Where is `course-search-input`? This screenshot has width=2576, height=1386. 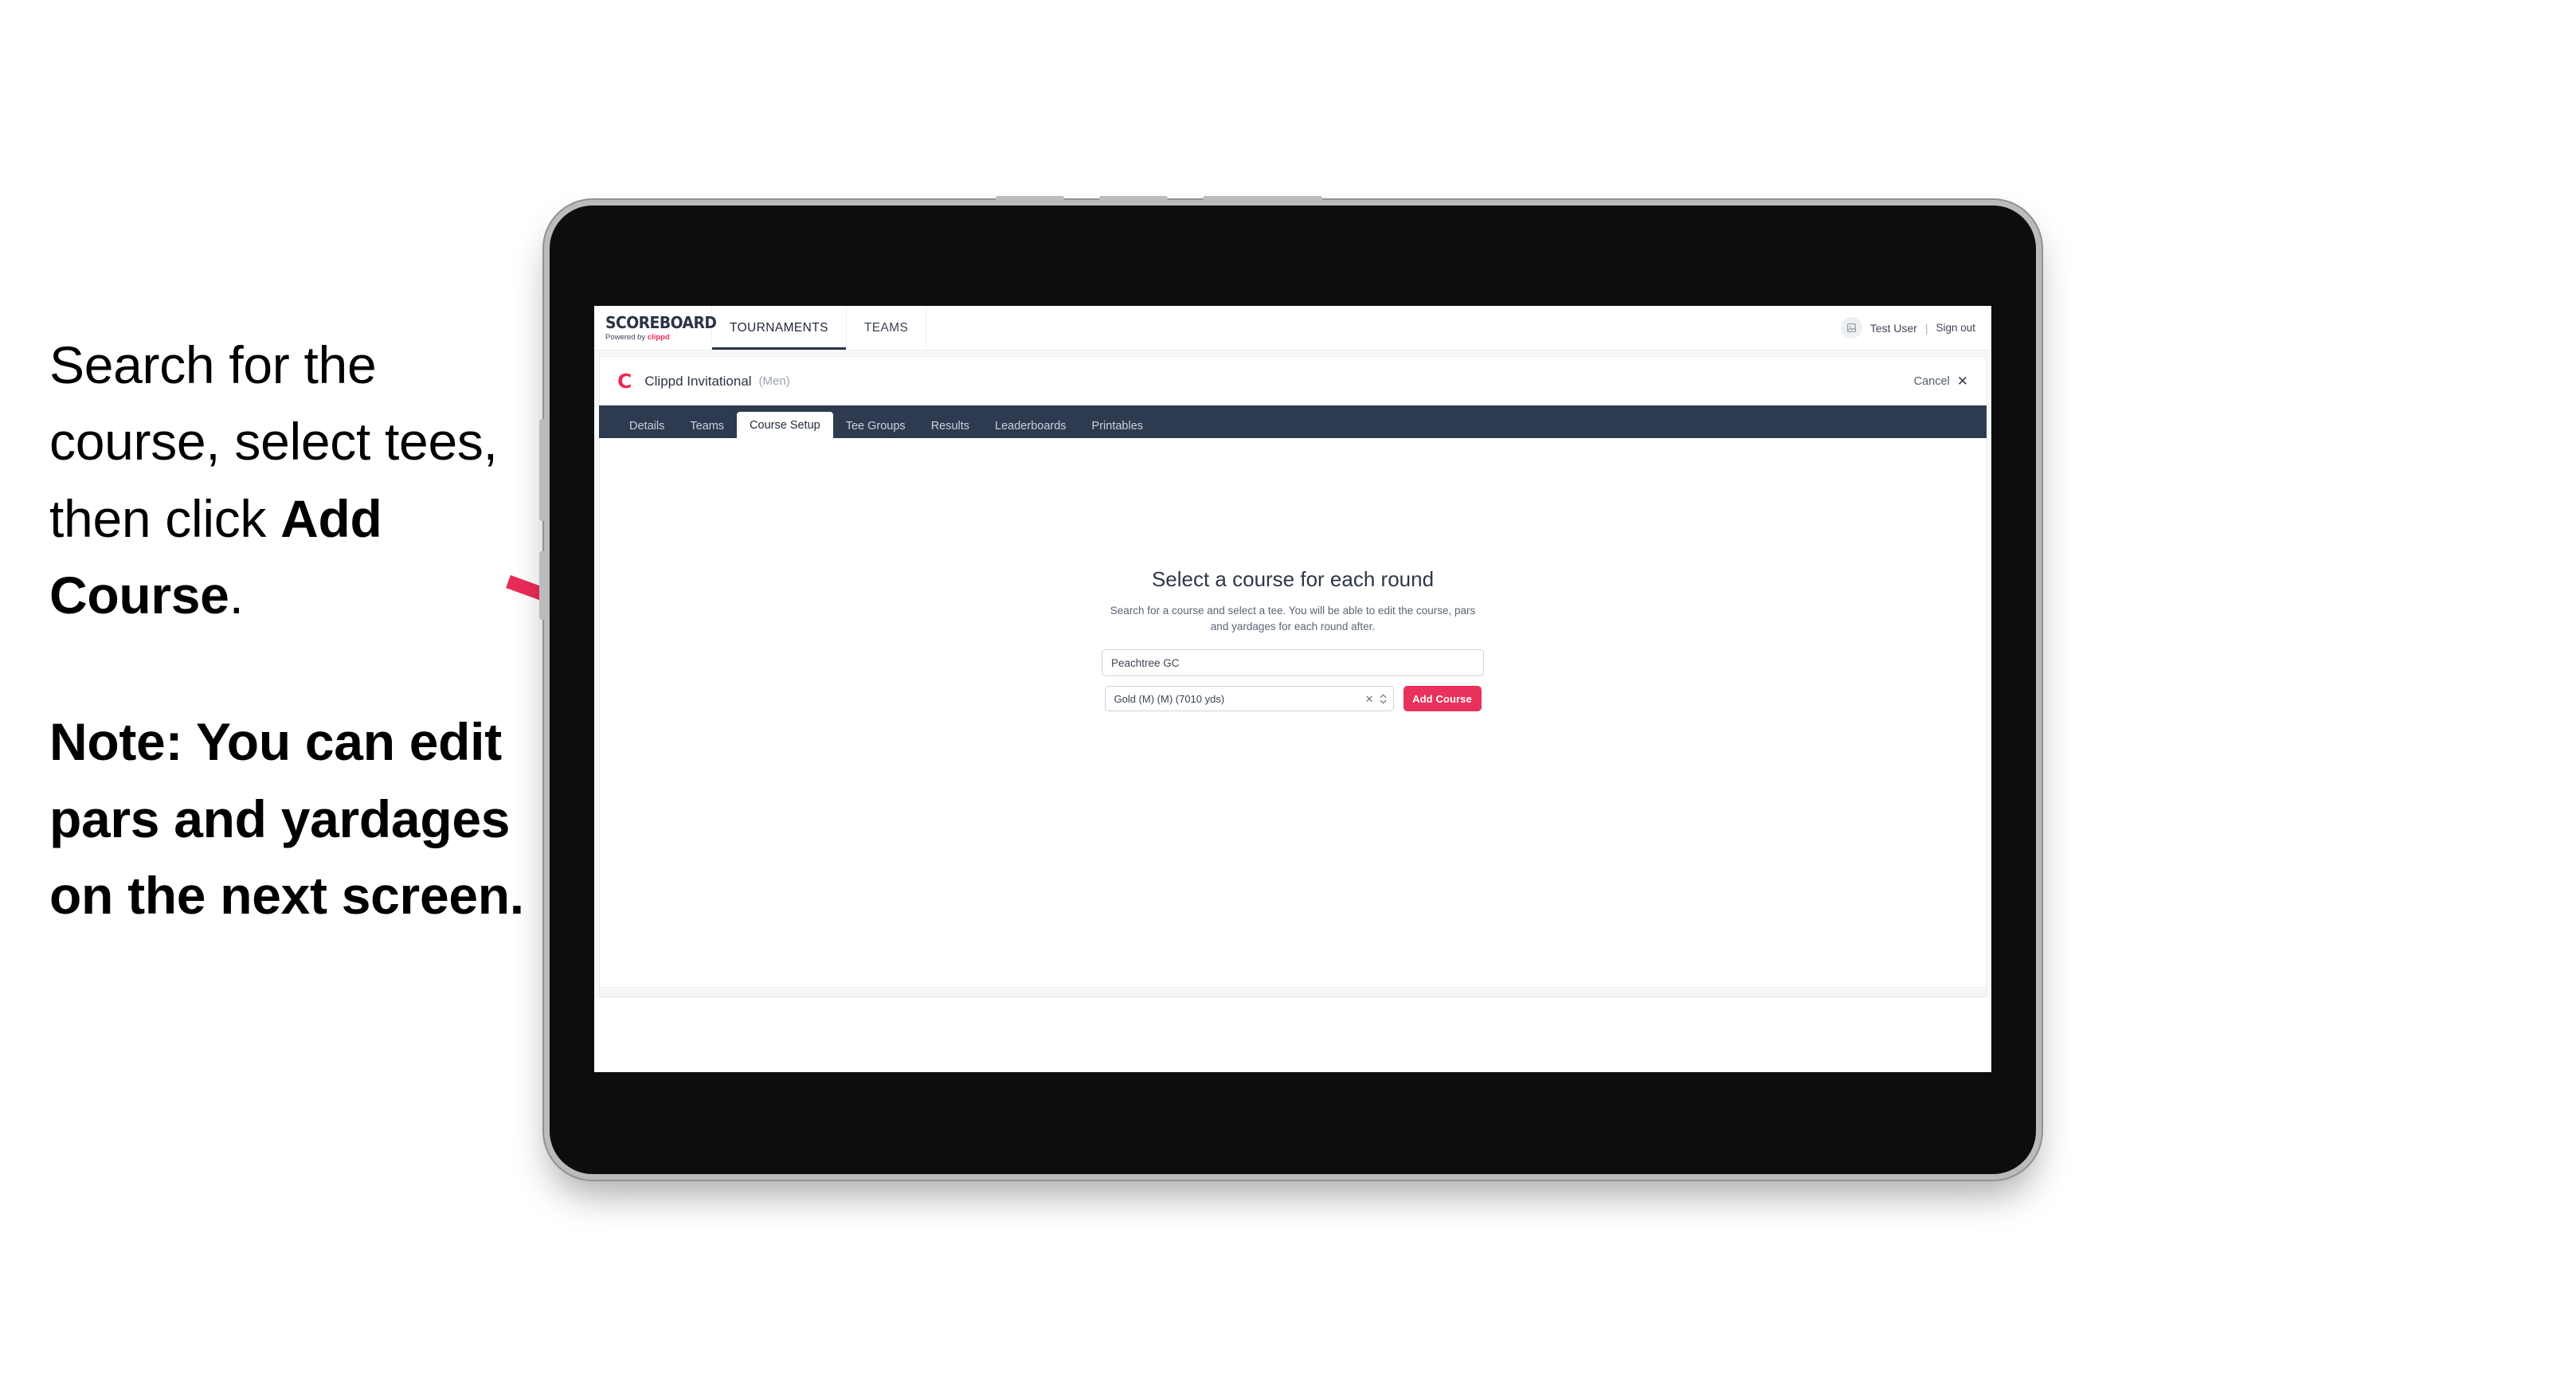 course-search-input is located at coordinates (1293, 663).